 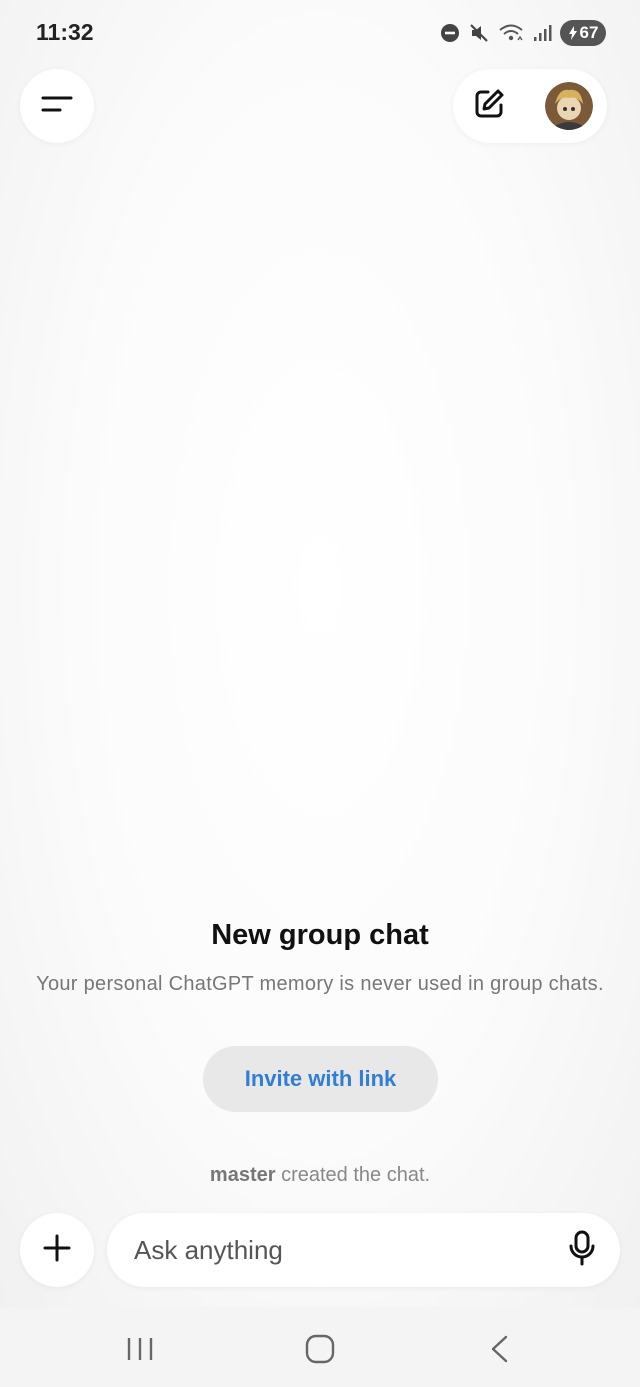 I want to click on page-title: New group chat, so click(x=320, y=935).